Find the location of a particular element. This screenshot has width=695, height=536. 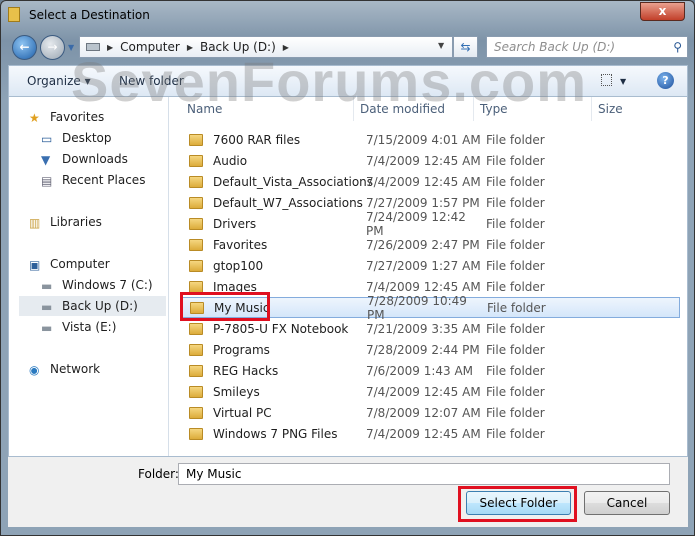

search-input: Search Back Up (D:) ⚲ is located at coordinates (587, 47).